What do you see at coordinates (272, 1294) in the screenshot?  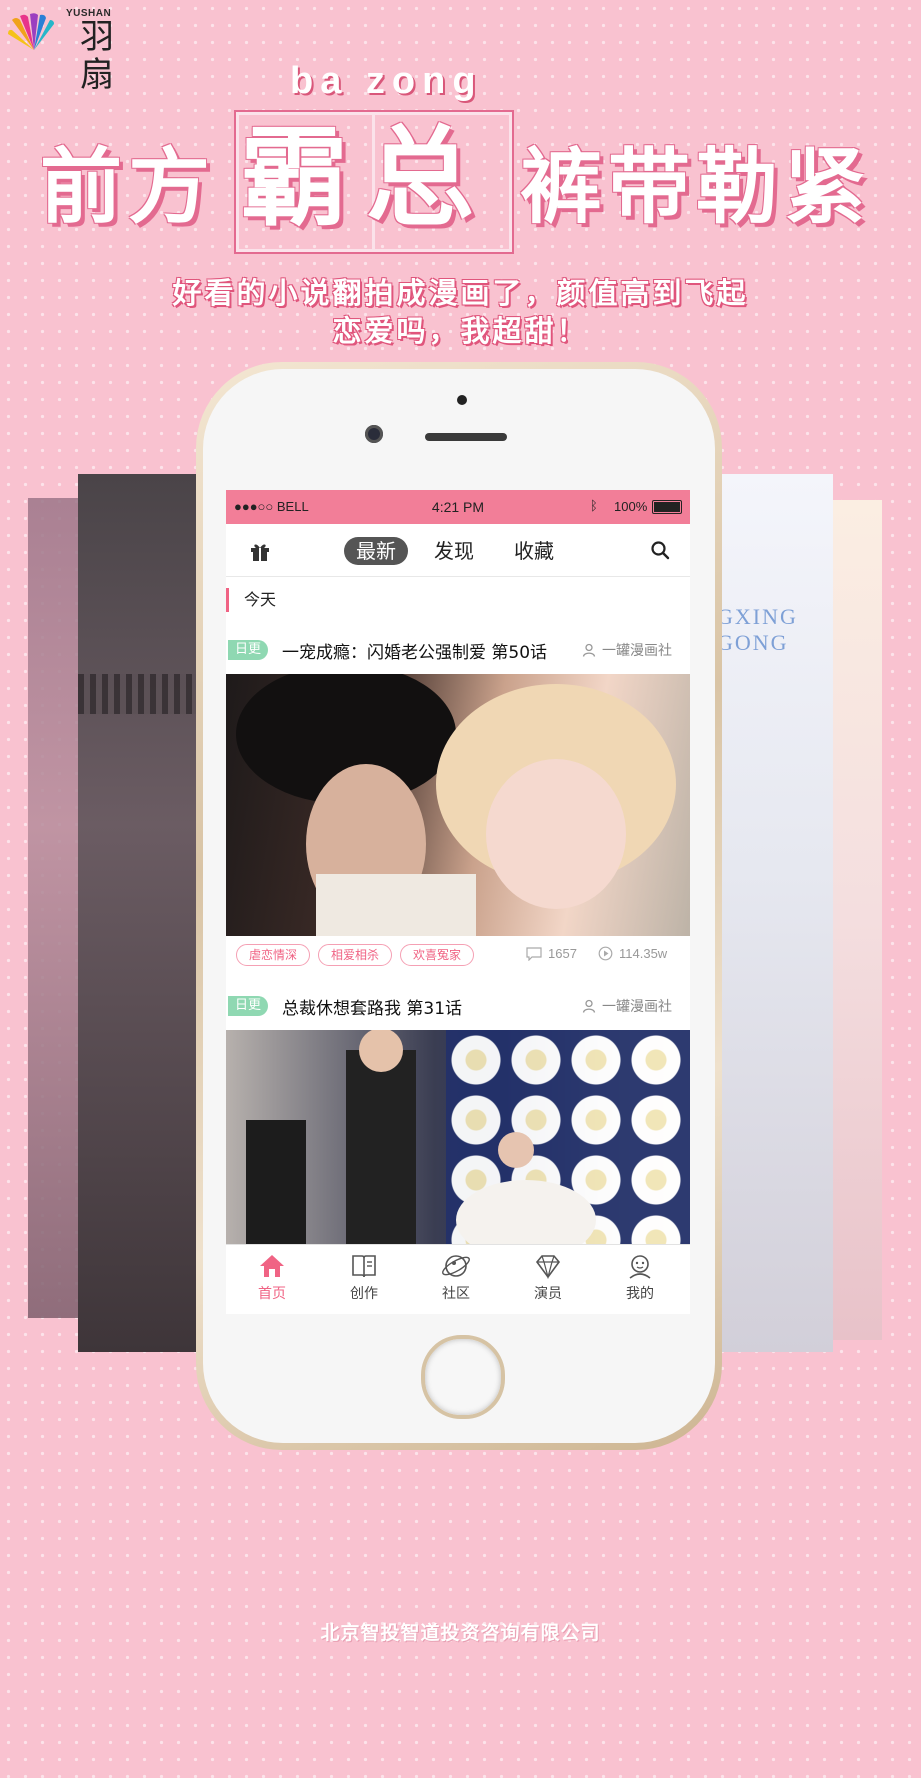 I see `tab-home-label: 首页` at bounding box center [272, 1294].